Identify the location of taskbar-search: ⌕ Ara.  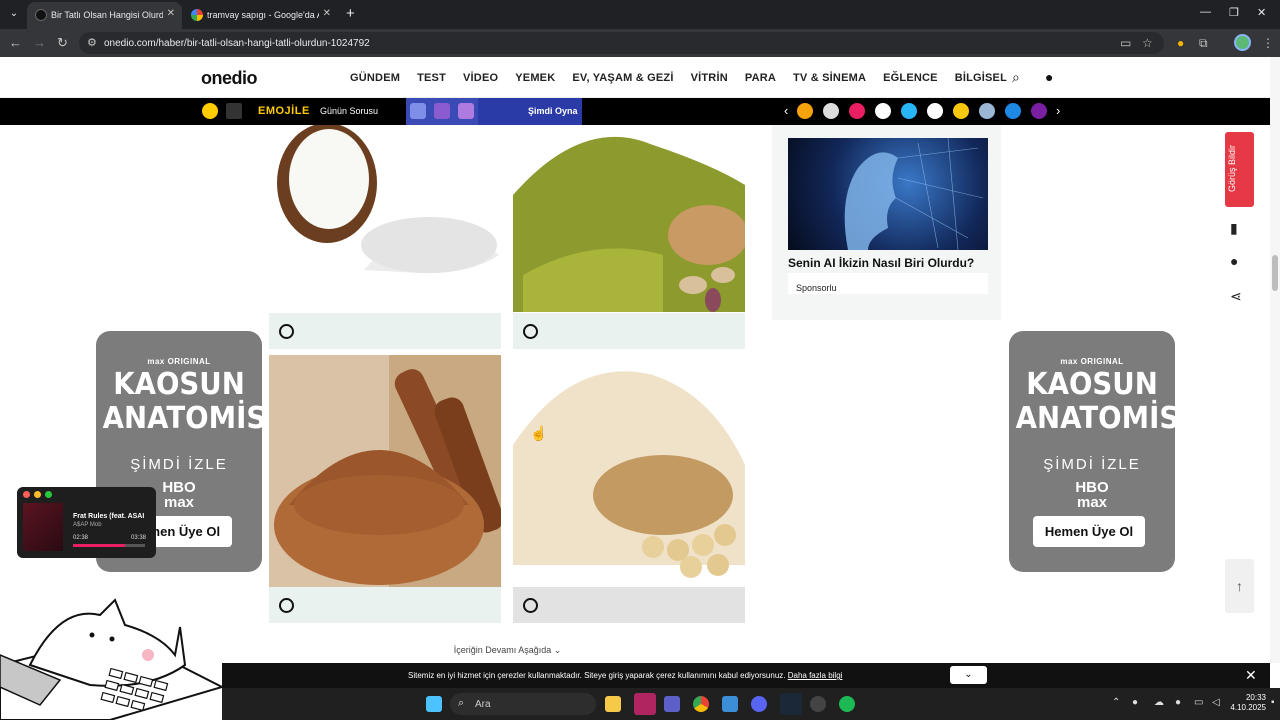
(523, 704).